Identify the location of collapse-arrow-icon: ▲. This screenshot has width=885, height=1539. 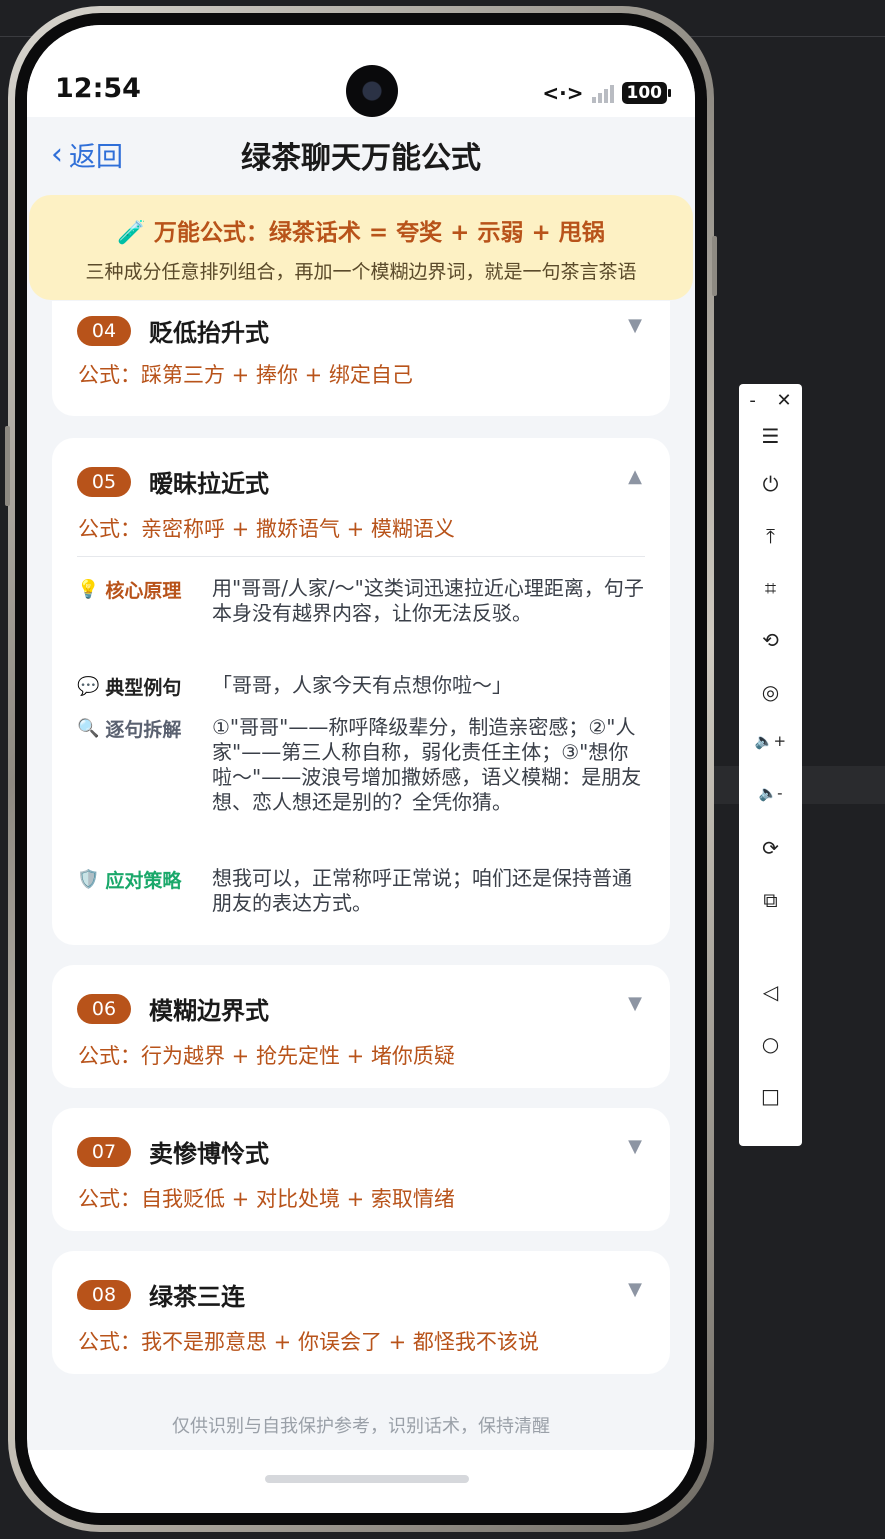
(635, 476).